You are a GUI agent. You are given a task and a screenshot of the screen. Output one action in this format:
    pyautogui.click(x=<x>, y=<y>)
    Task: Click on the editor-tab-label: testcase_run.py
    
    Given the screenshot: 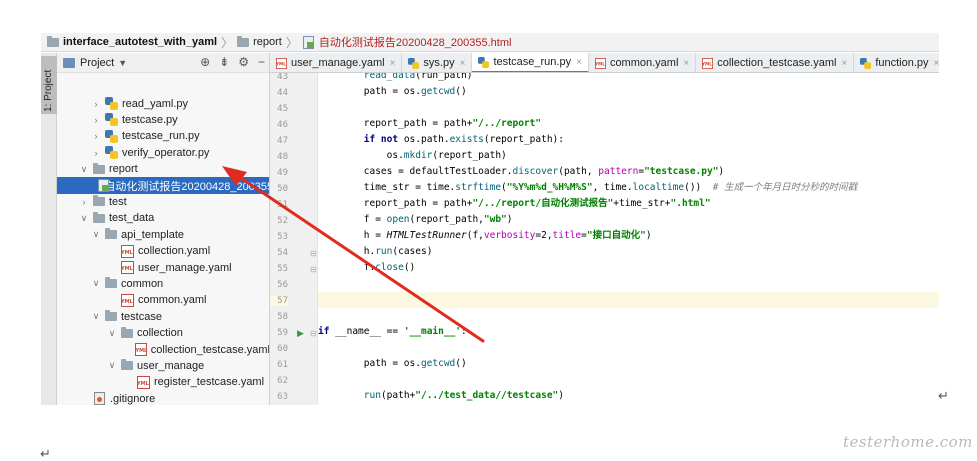 What is the action you would take?
    pyautogui.click(x=532, y=62)
    